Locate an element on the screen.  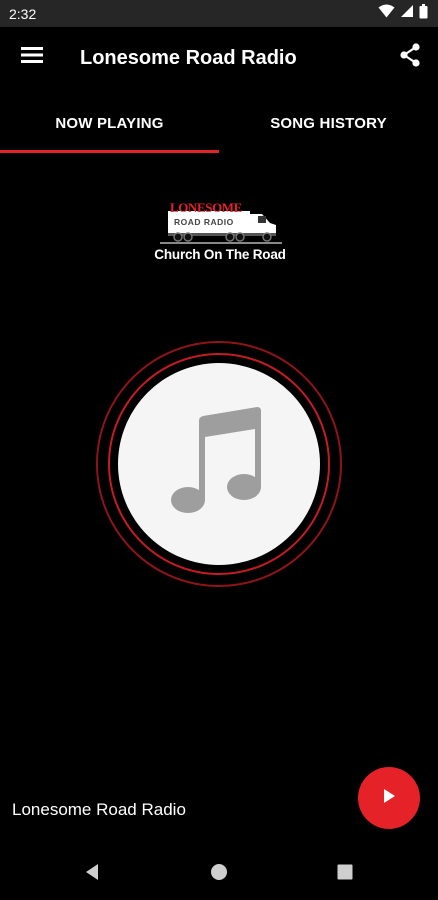
station-logo: LONESOME ROAD RADIO Church On The Road is located at coordinates (220, 233).